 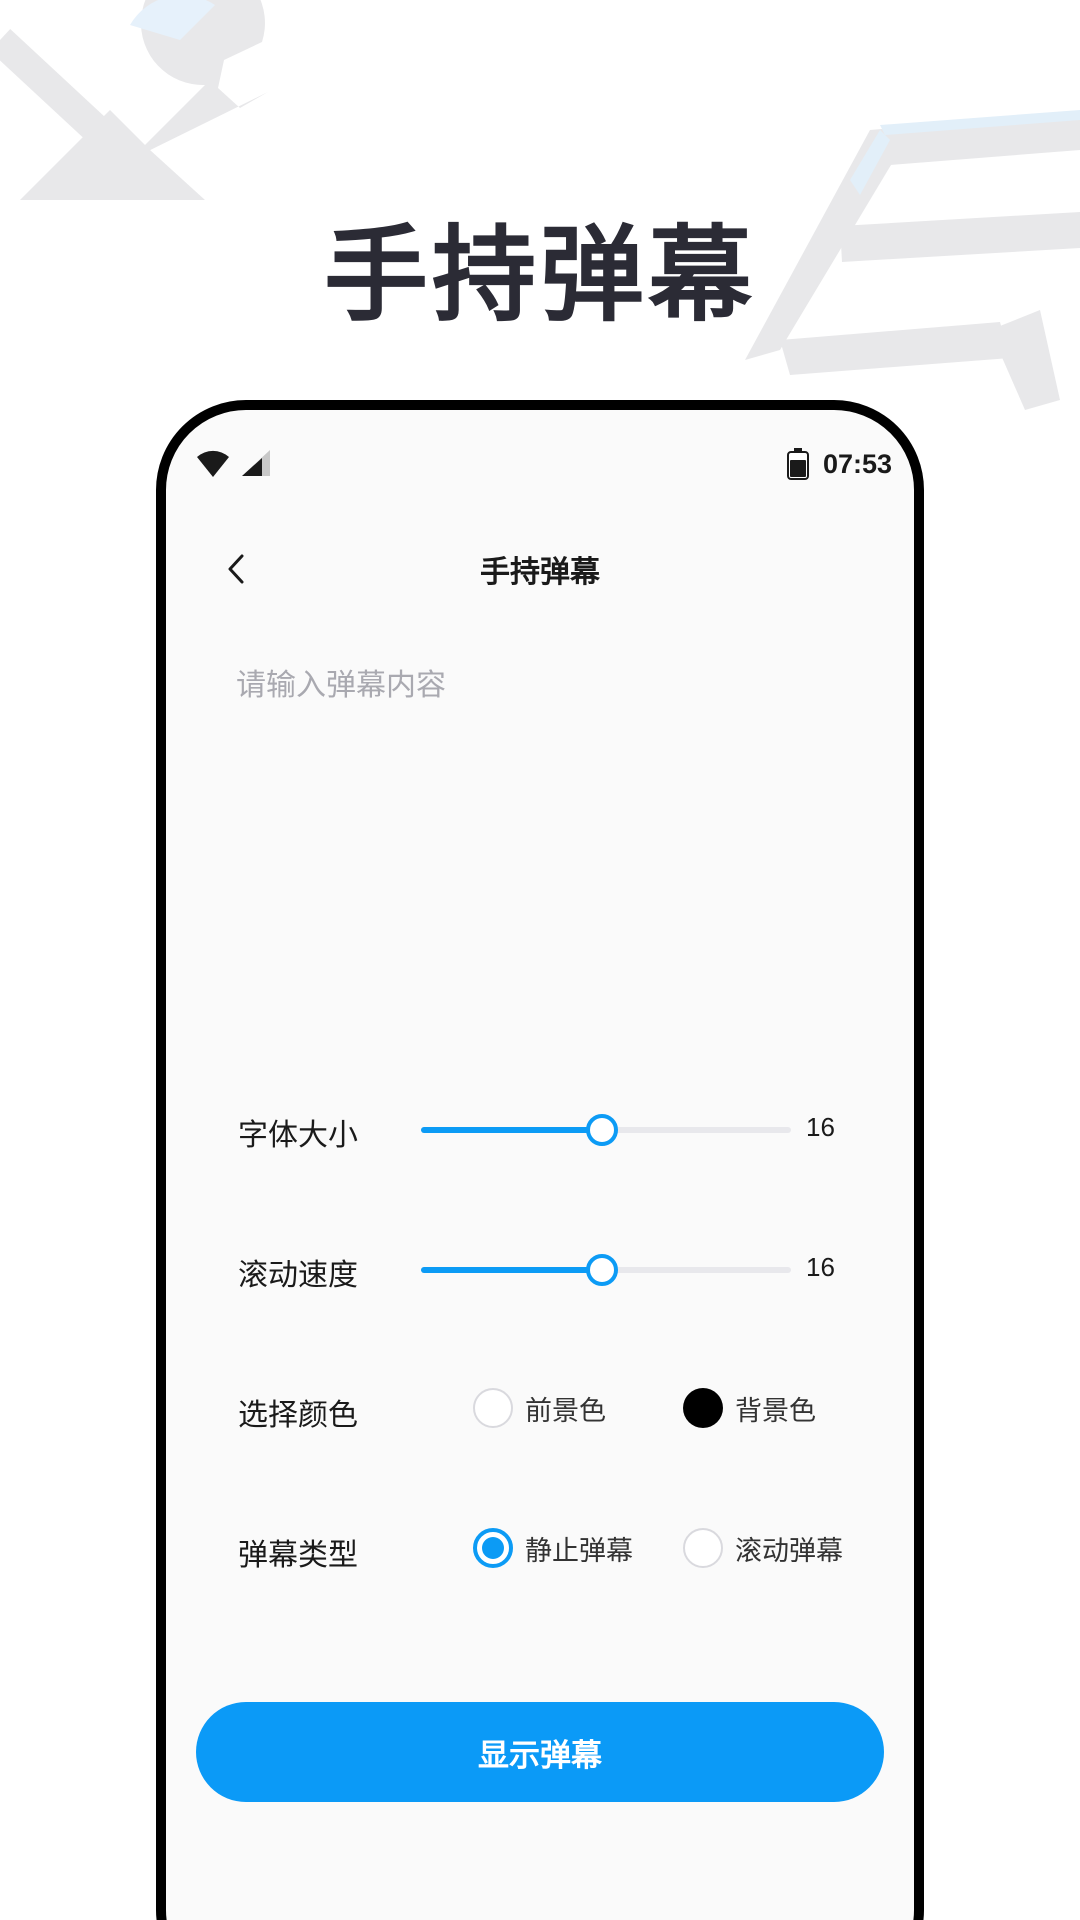 I want to click on font-size-row: 字体大小 16, so click(x=540, y=1130).